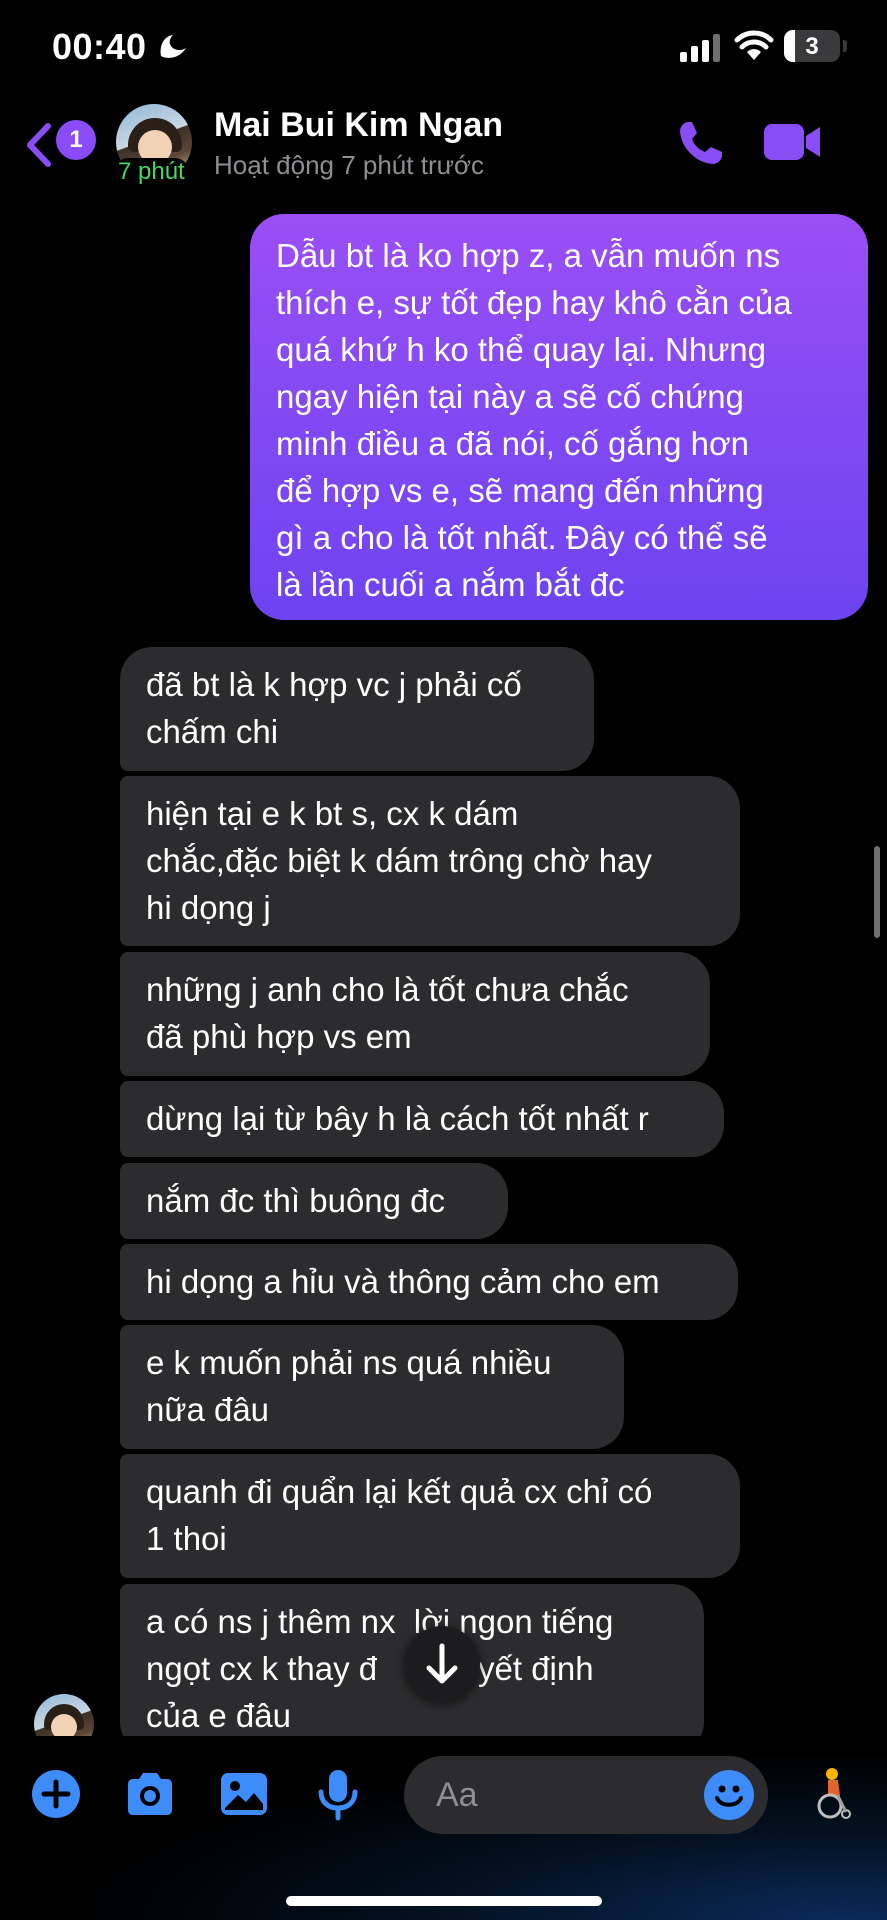 This screenshot has width=887, height=1920. I want to click on contact-name: Mai Bui Kim Ngan, so click(358, 125).